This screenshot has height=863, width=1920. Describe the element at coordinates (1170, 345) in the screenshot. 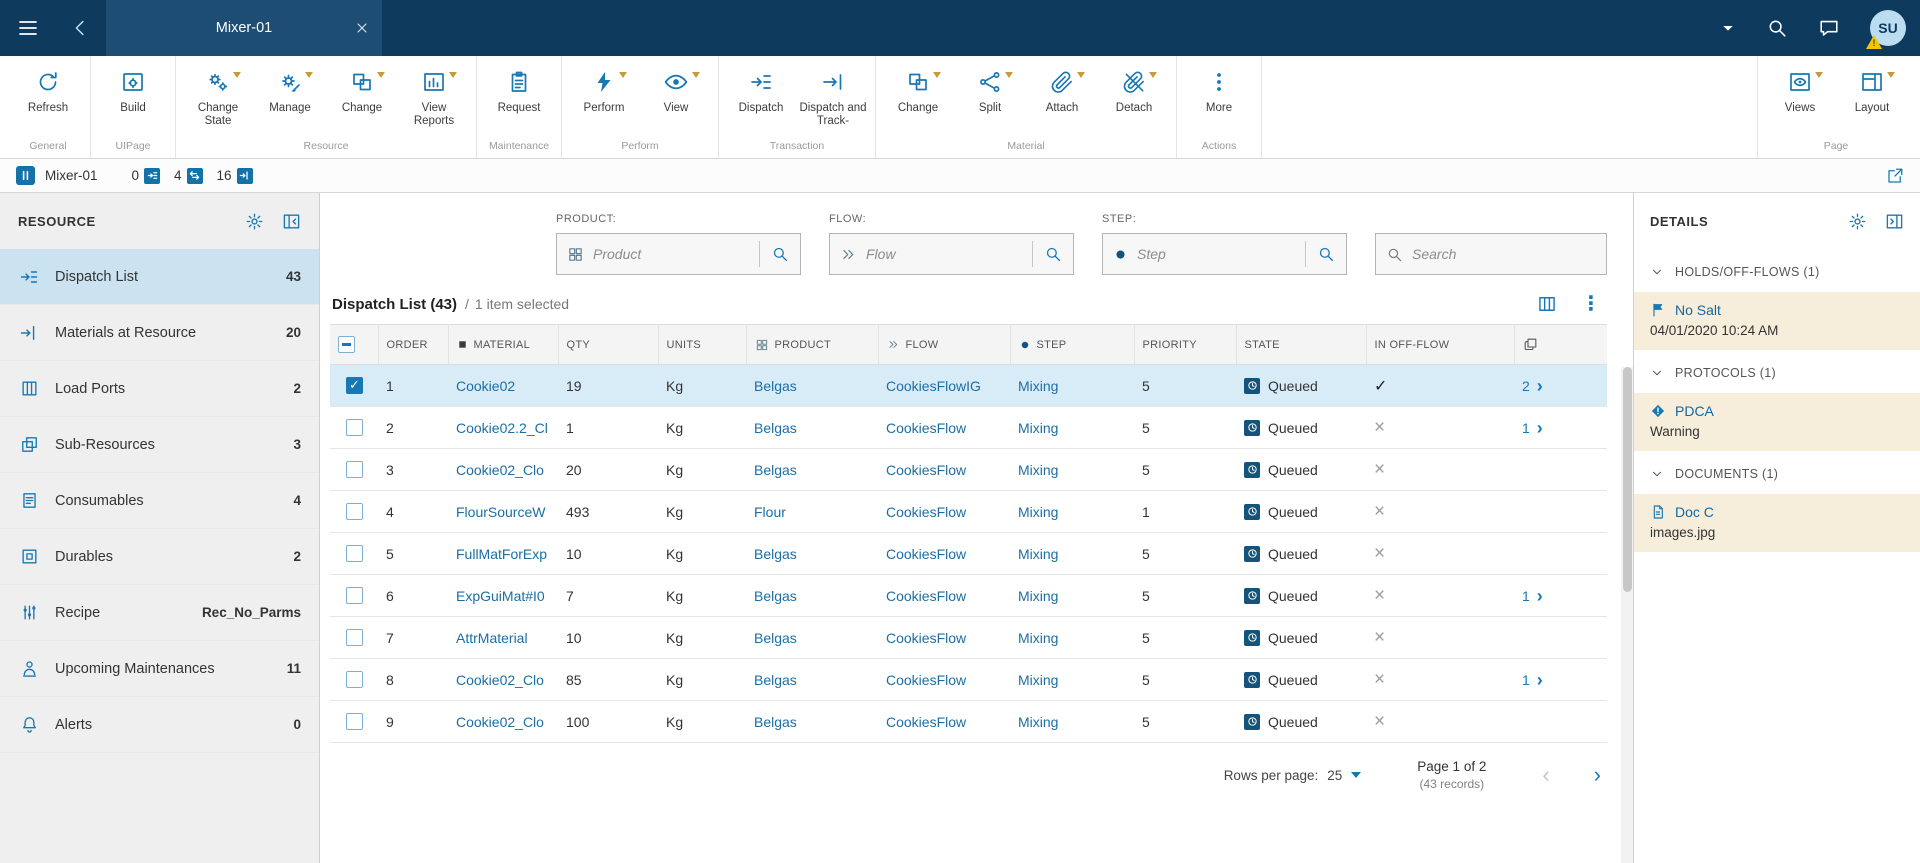

I see `column-header-priority: PRIORITY` at that location.